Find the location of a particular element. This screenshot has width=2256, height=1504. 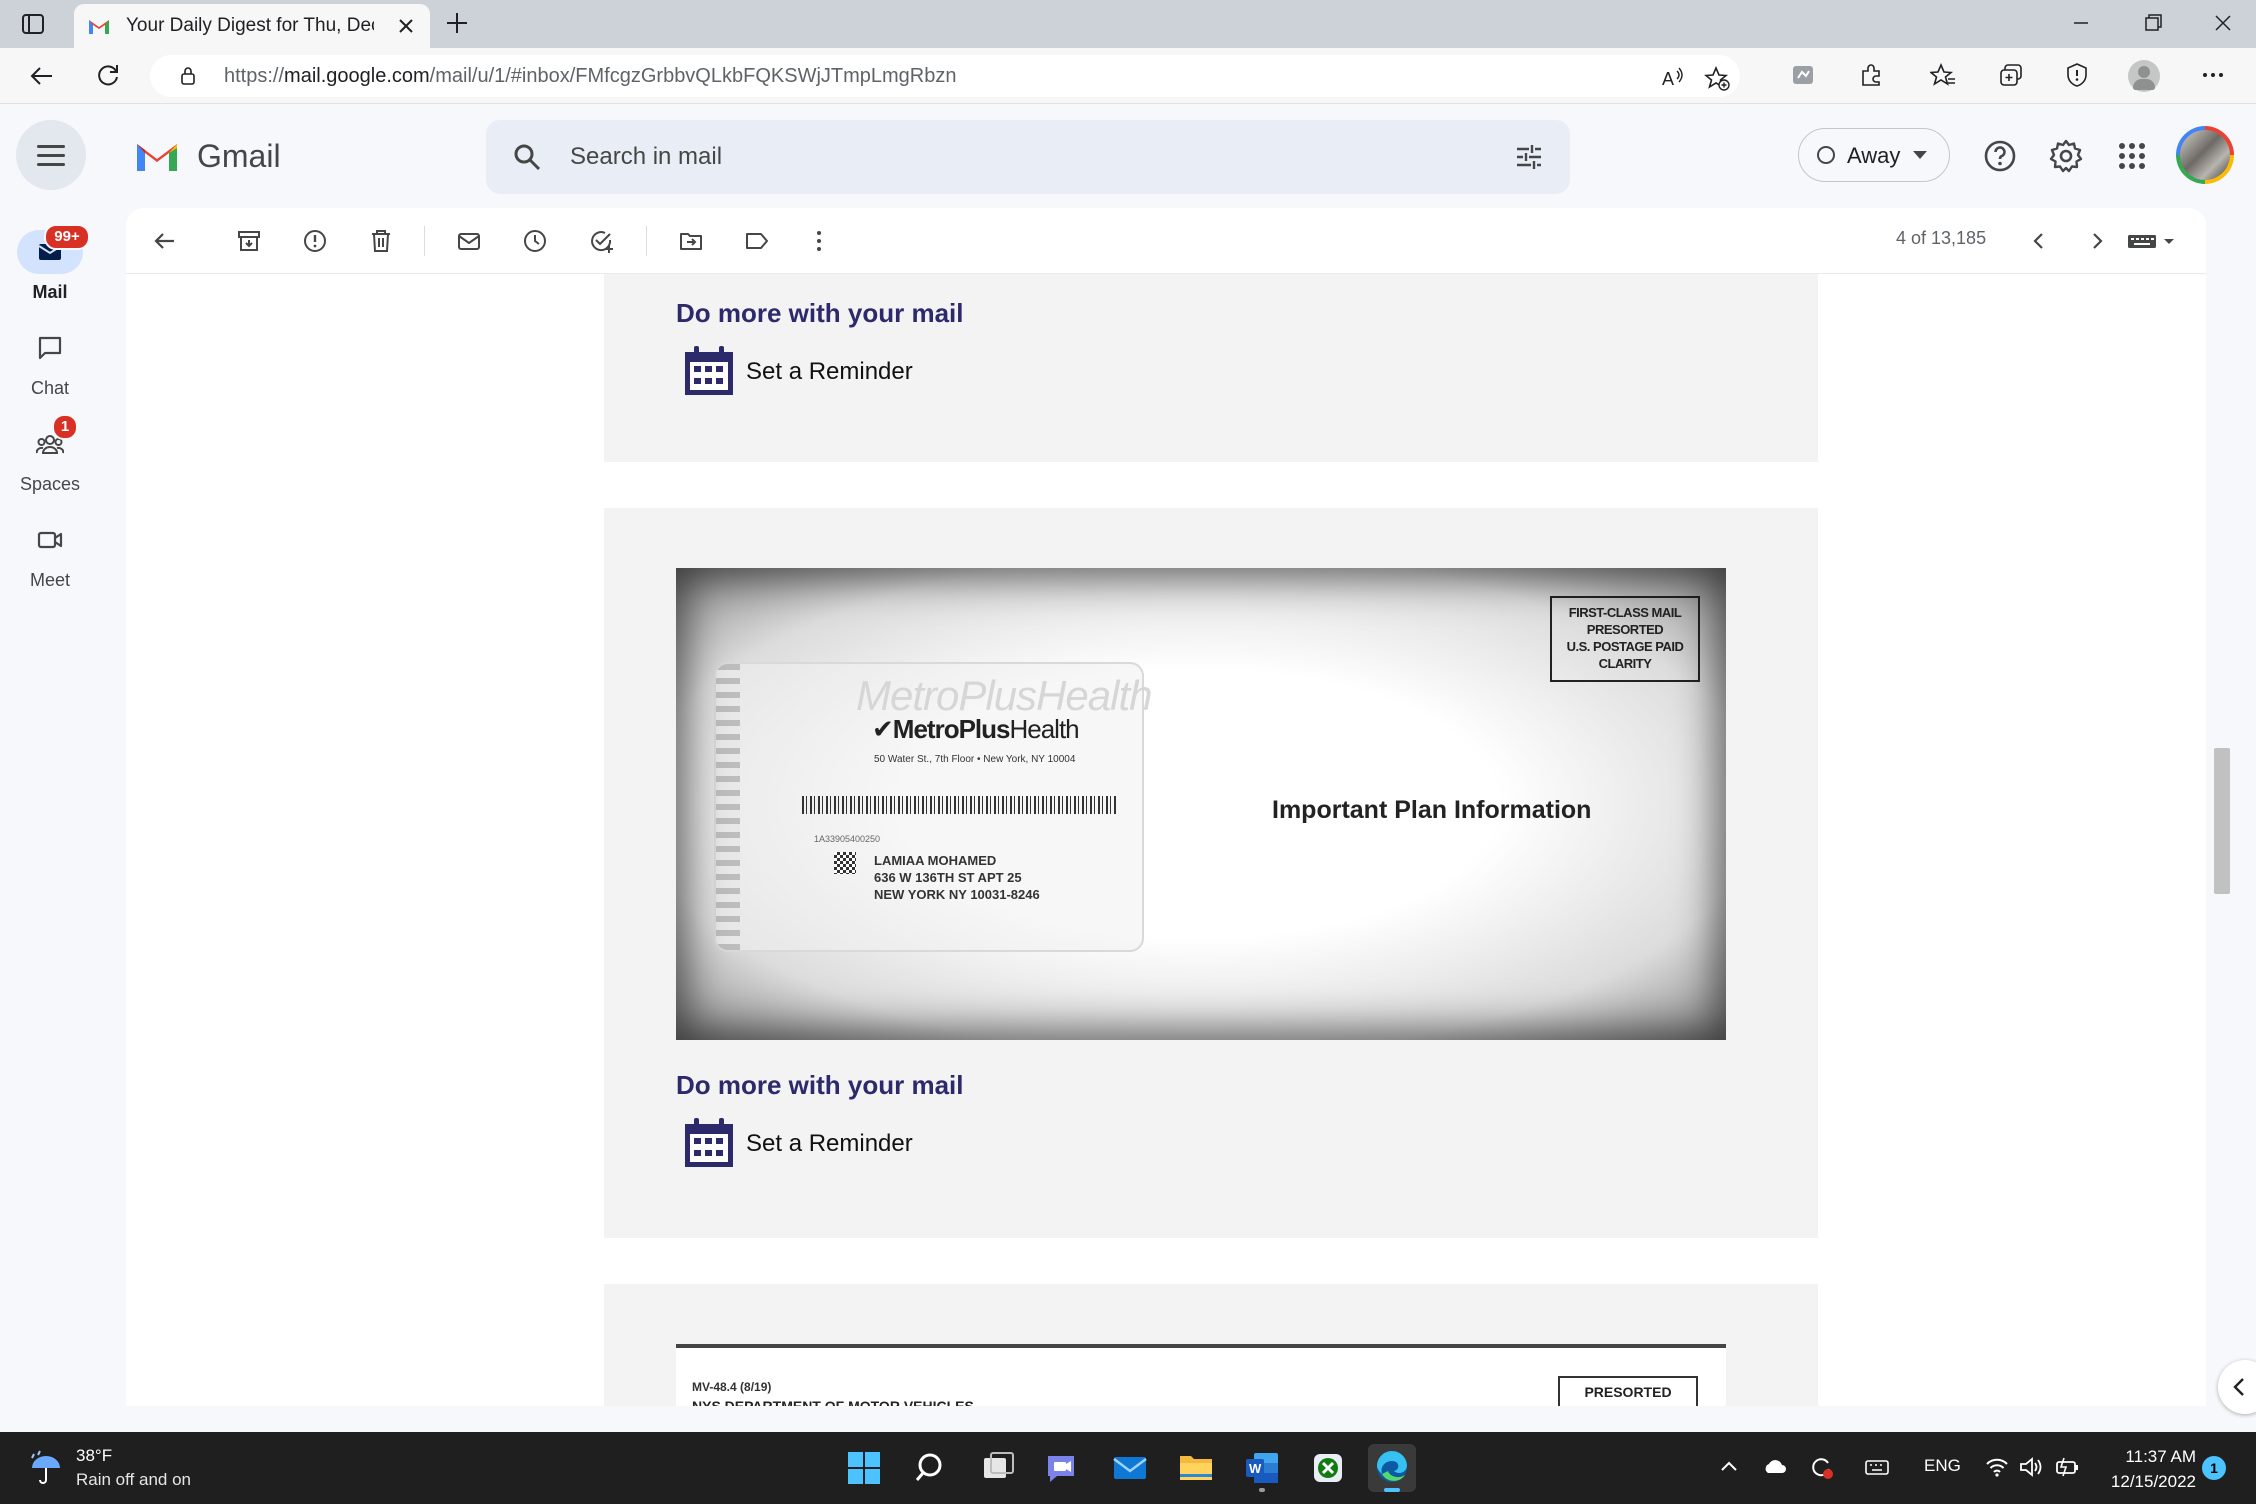

svg-text: A is located at coordinates (1668, 79).